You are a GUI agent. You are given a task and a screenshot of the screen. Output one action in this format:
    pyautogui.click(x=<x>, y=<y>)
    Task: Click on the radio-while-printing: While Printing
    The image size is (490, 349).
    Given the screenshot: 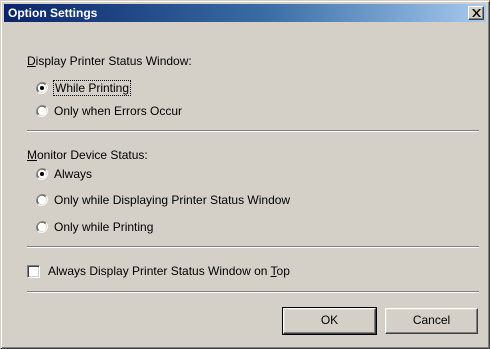 What is the action you would take?
    pyautogui.click(x=84, y=88)
    